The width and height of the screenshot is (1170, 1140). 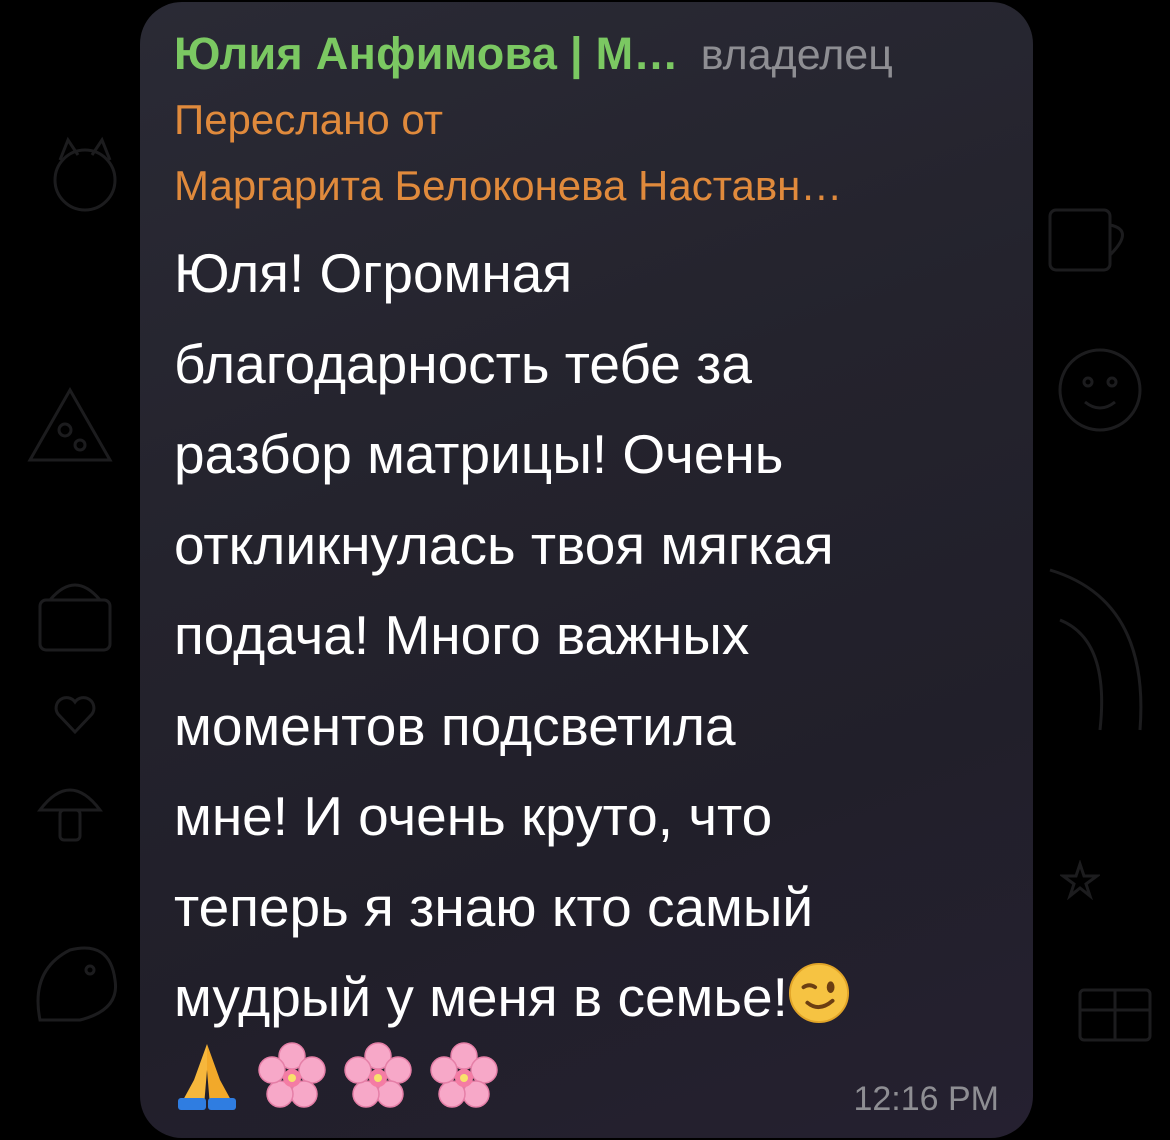 What do you see at coordinates (309, 119) in the screenshot?
I see `forwarded-from-label: Переслано от` at bounding box center [309, 119].